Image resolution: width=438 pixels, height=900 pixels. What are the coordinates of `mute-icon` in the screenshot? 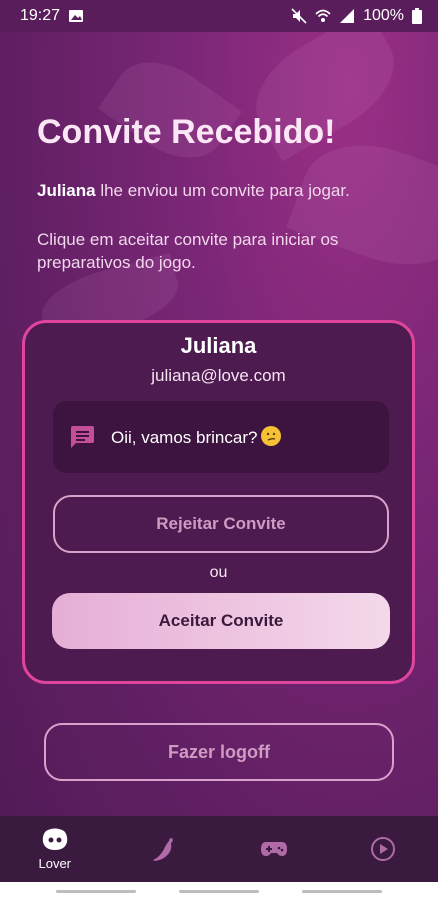 It's located at (299, 16).